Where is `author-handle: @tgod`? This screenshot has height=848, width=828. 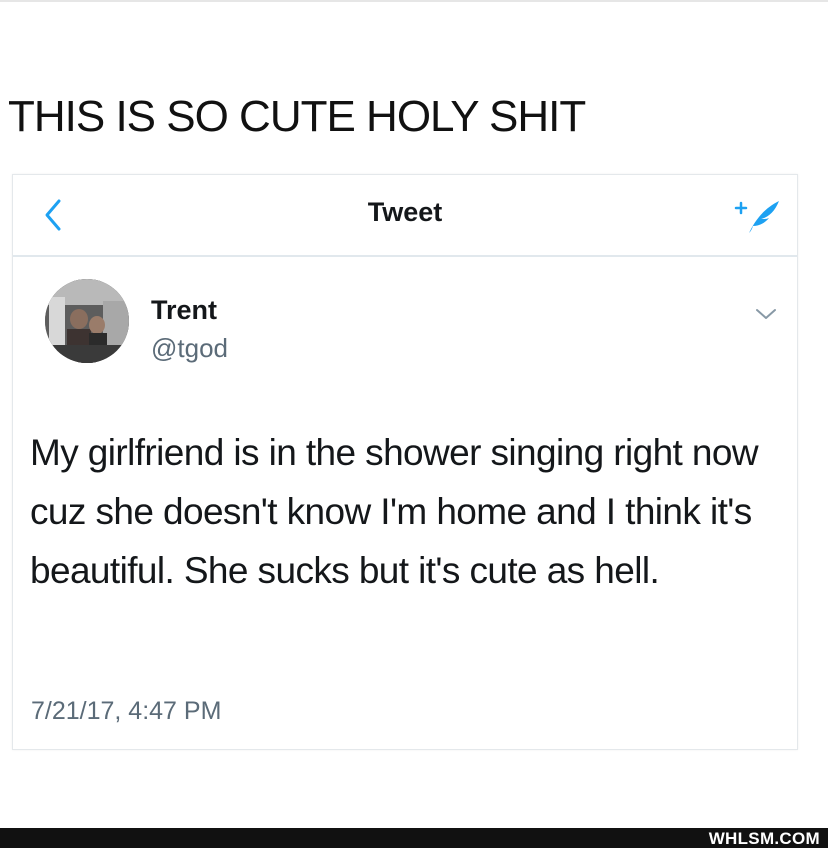 author-handle: @tgod is located at coordinates (189, 348).